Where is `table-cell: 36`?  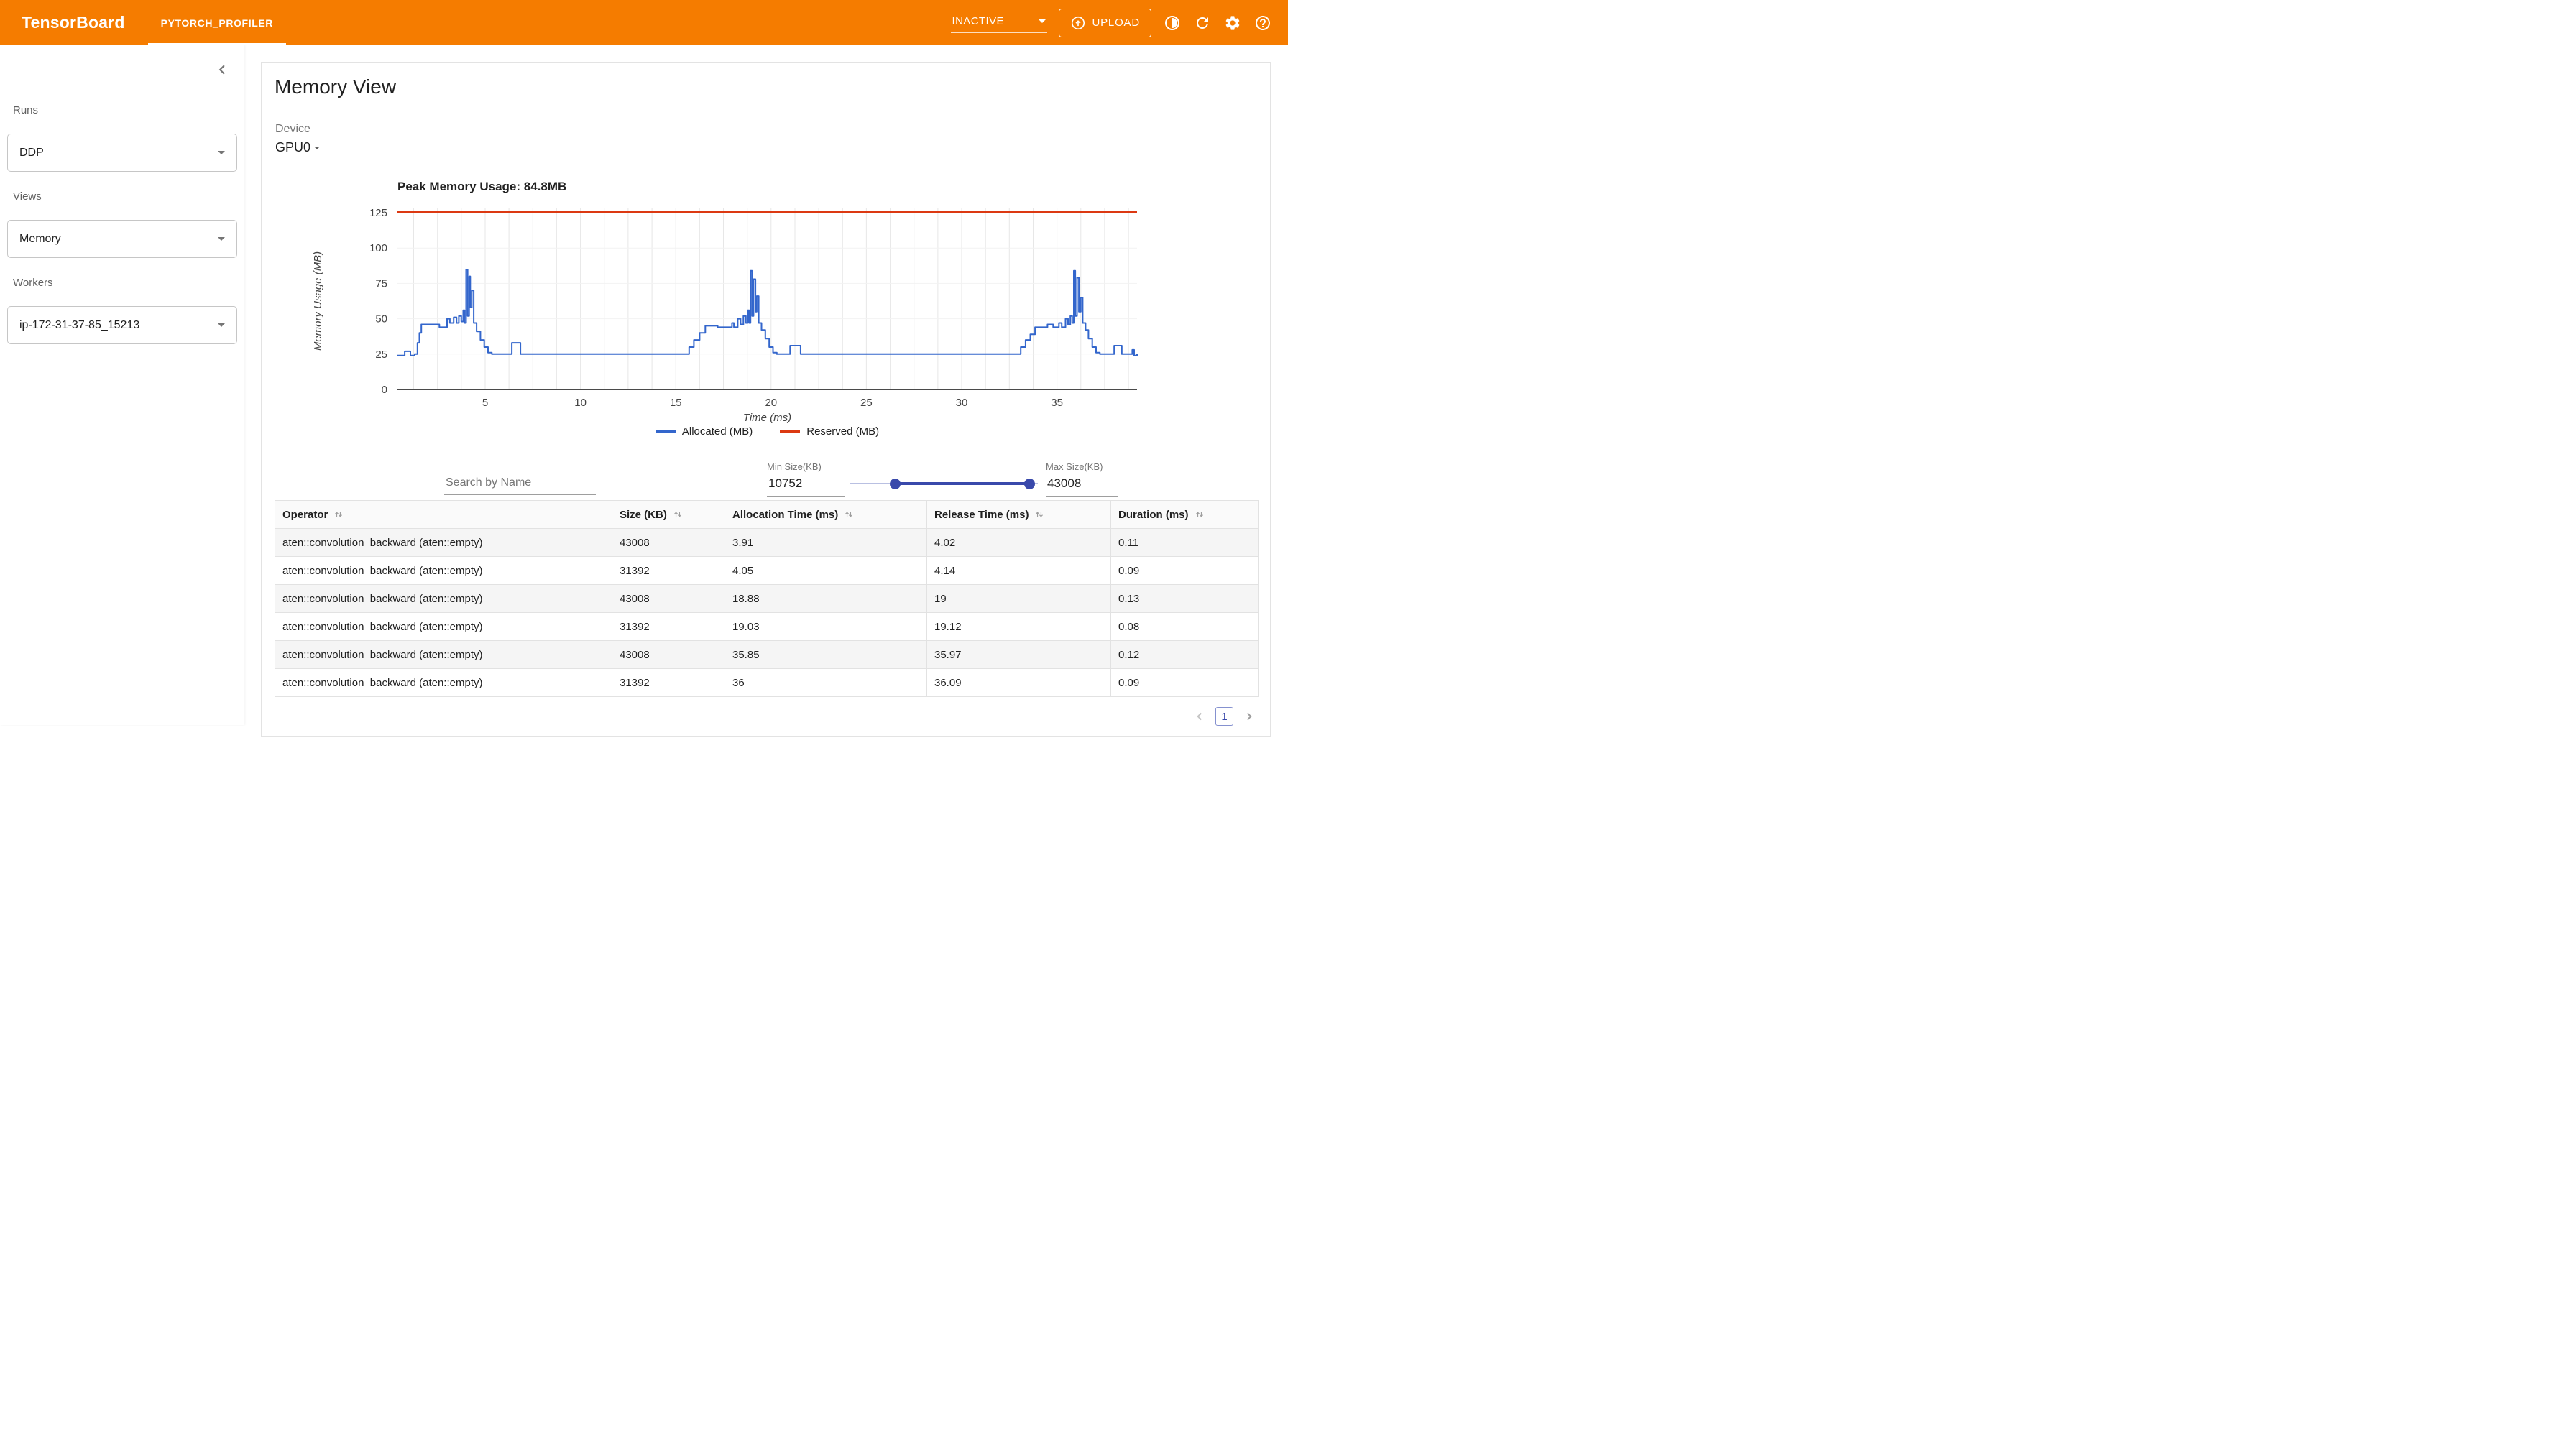 table-cell: 36 is located at coordinates (825, 682).